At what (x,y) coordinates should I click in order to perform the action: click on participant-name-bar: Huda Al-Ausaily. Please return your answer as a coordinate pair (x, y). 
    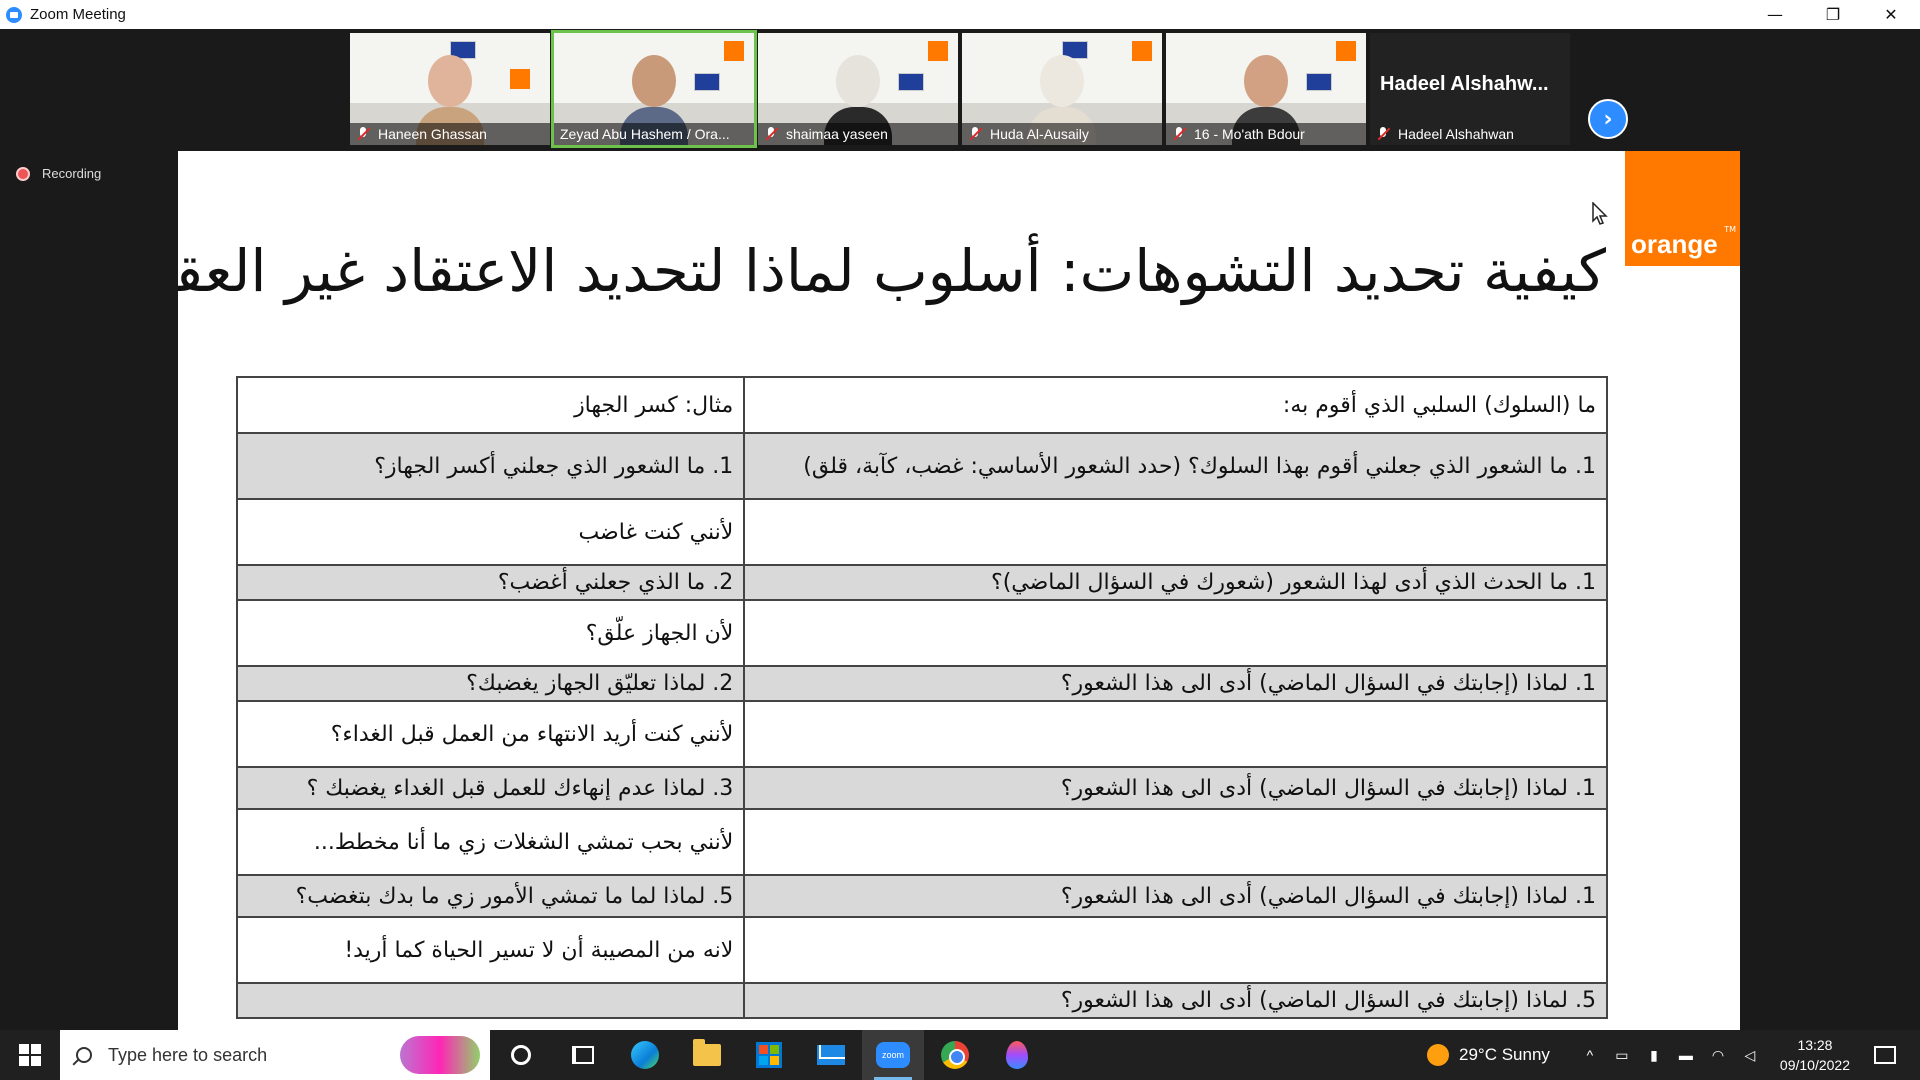
    Looking at the image, I should click on (1062, 134).